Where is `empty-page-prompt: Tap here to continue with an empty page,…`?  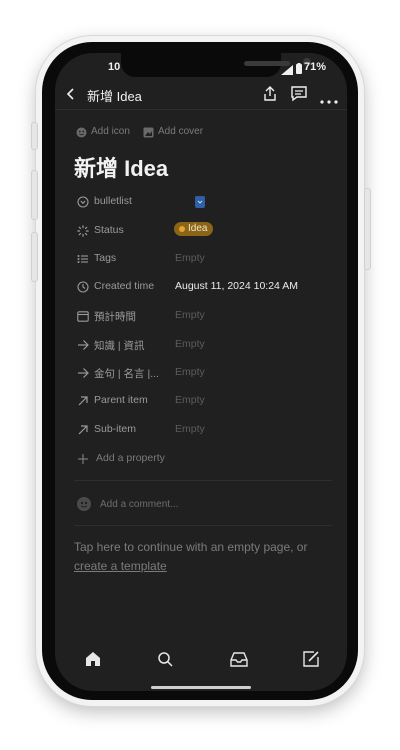 empty-page-prompt: Tap here to continue with an empty page,… is located at coordinates (204, 557).